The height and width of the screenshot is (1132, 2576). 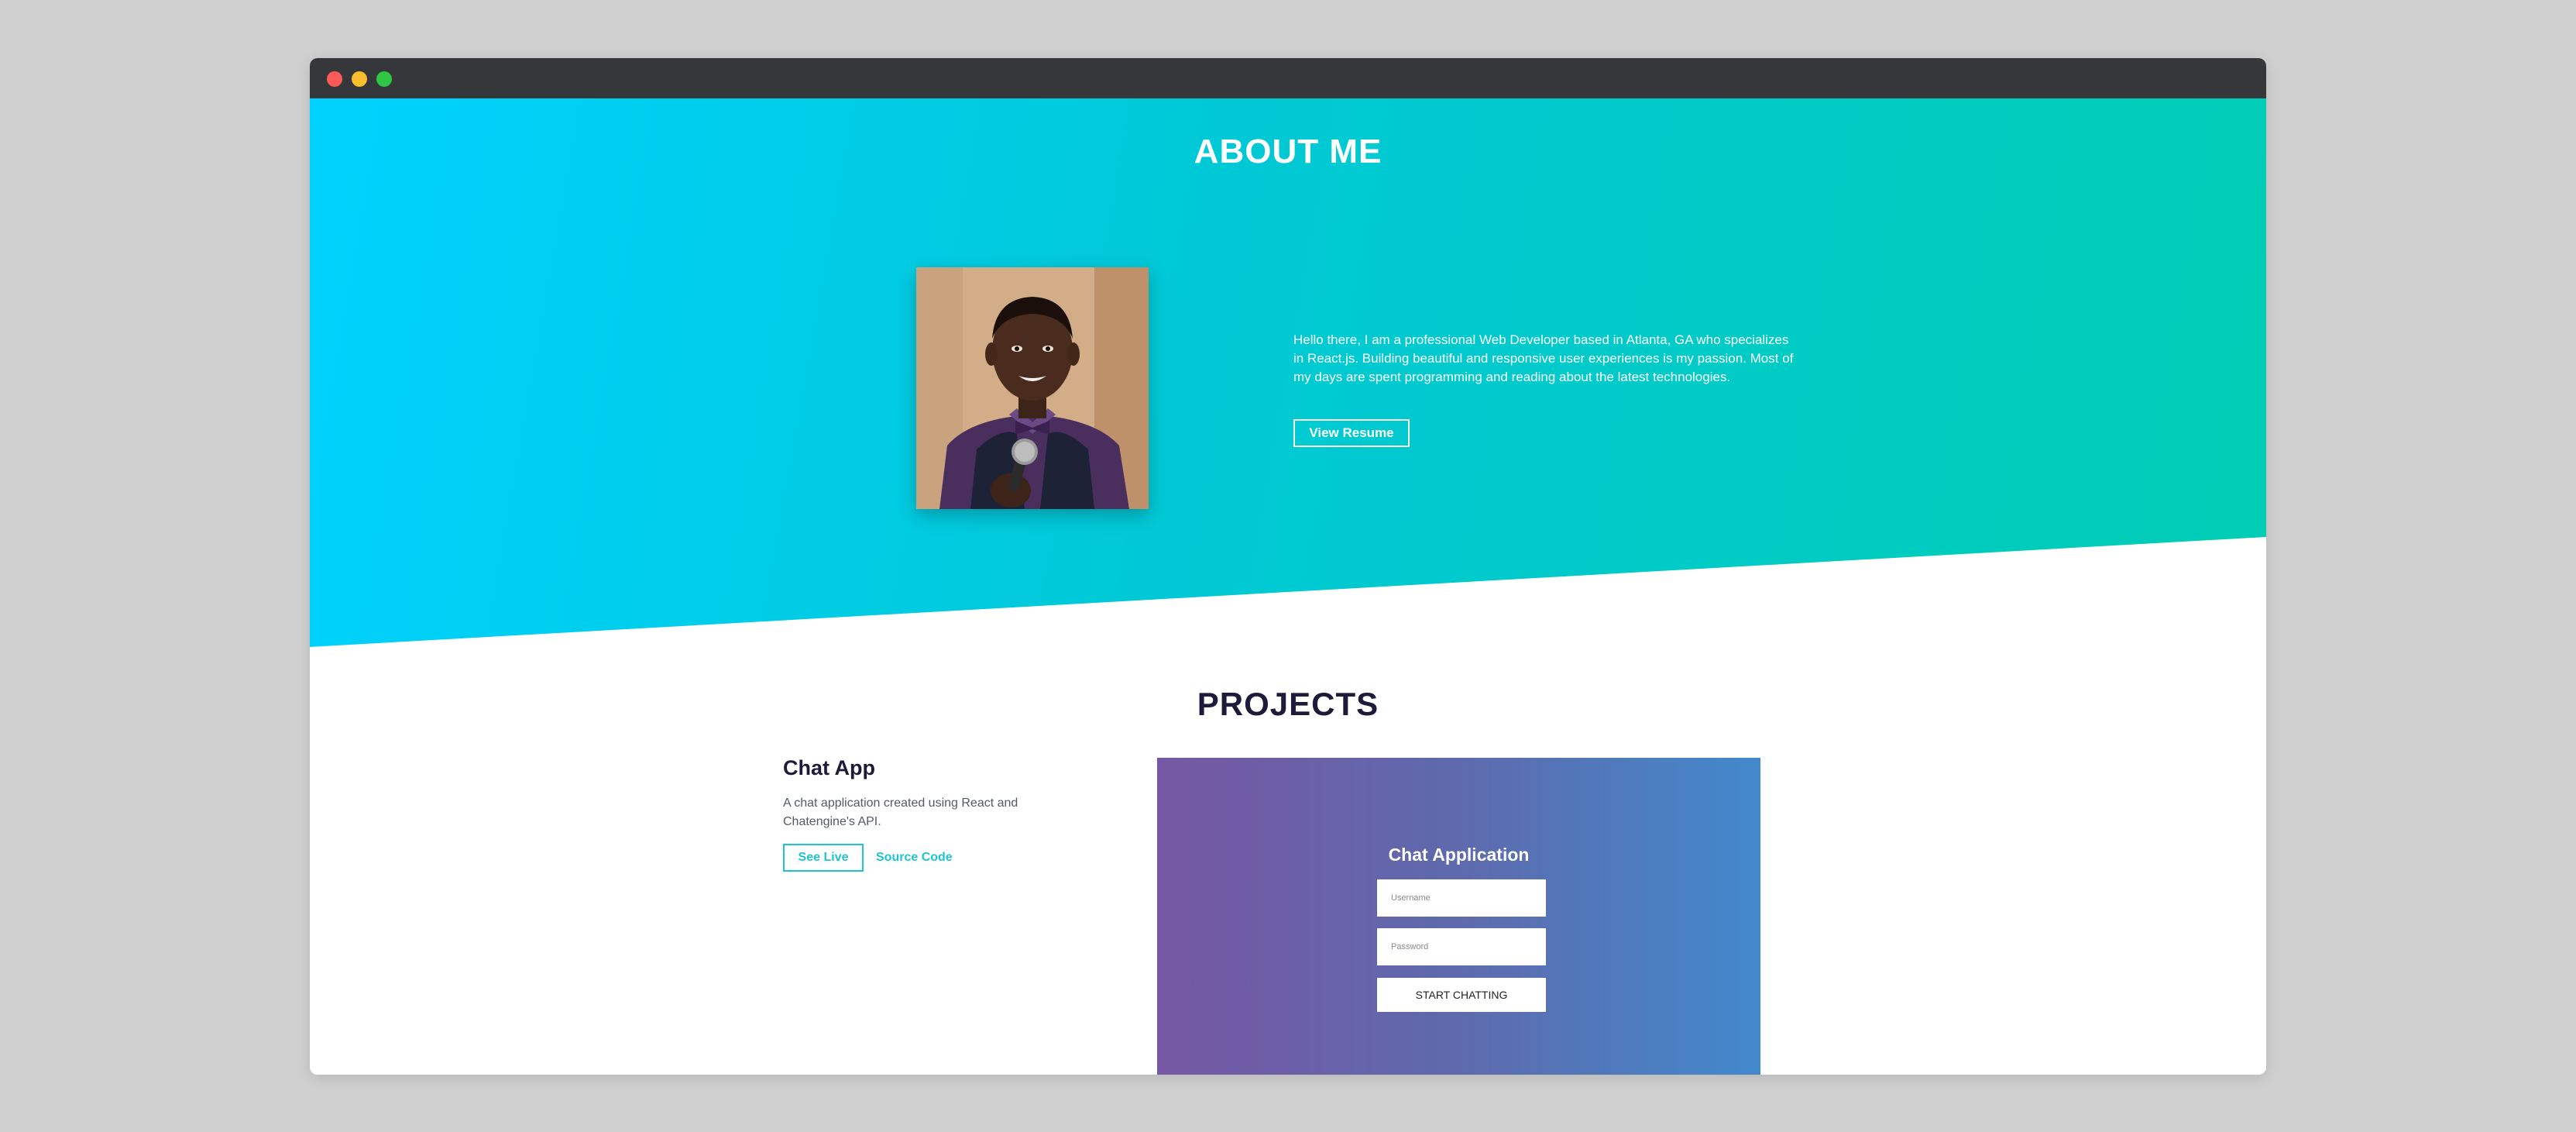 What do you see at coordinates (1351, 433) in the screenshot?
I see `view-resume-button: View Resume` at bounding box center [1351, 433].